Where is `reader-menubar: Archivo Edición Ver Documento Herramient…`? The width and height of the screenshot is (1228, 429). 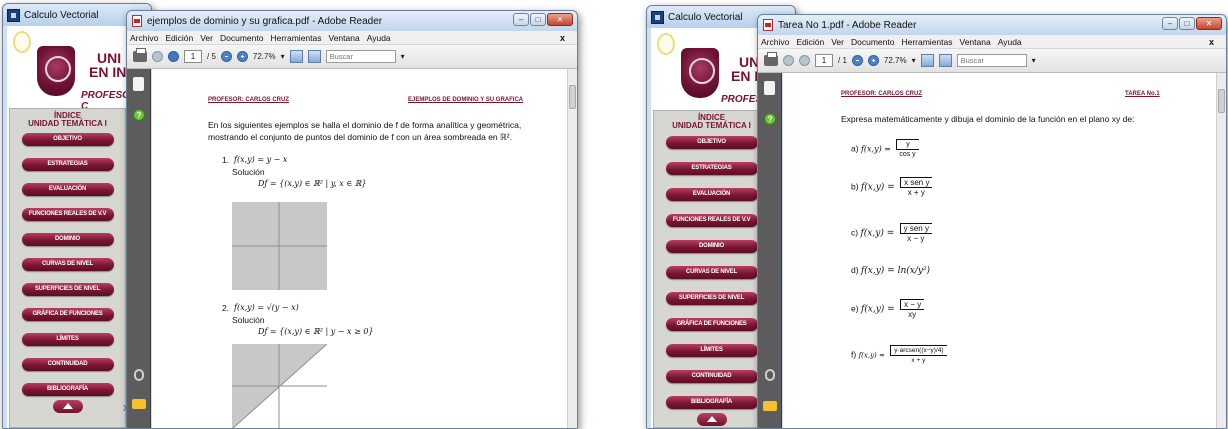
reader-menubar: Archivo Edición Ver Documento Herramient… is located at coordinates (352, 38).